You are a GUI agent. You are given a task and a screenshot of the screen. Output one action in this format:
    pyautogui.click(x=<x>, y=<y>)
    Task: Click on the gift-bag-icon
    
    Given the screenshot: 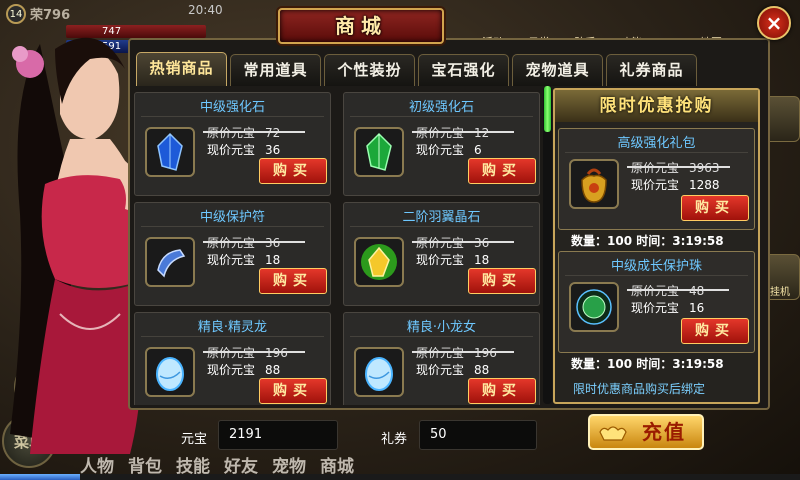 What is the action you would take?
    pyautogui.click(x=594, y=184)
    